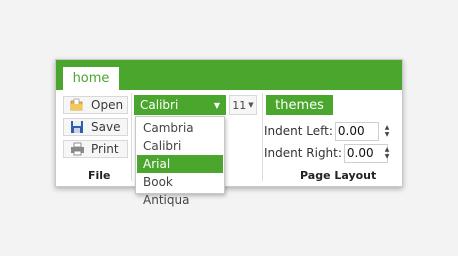 The height and width of the screenshot is (256, 458). What do you see at coordinates (159, 105) in the screenshot?
I see `font-name-value: Calibri` at bounding box center [159, 105].